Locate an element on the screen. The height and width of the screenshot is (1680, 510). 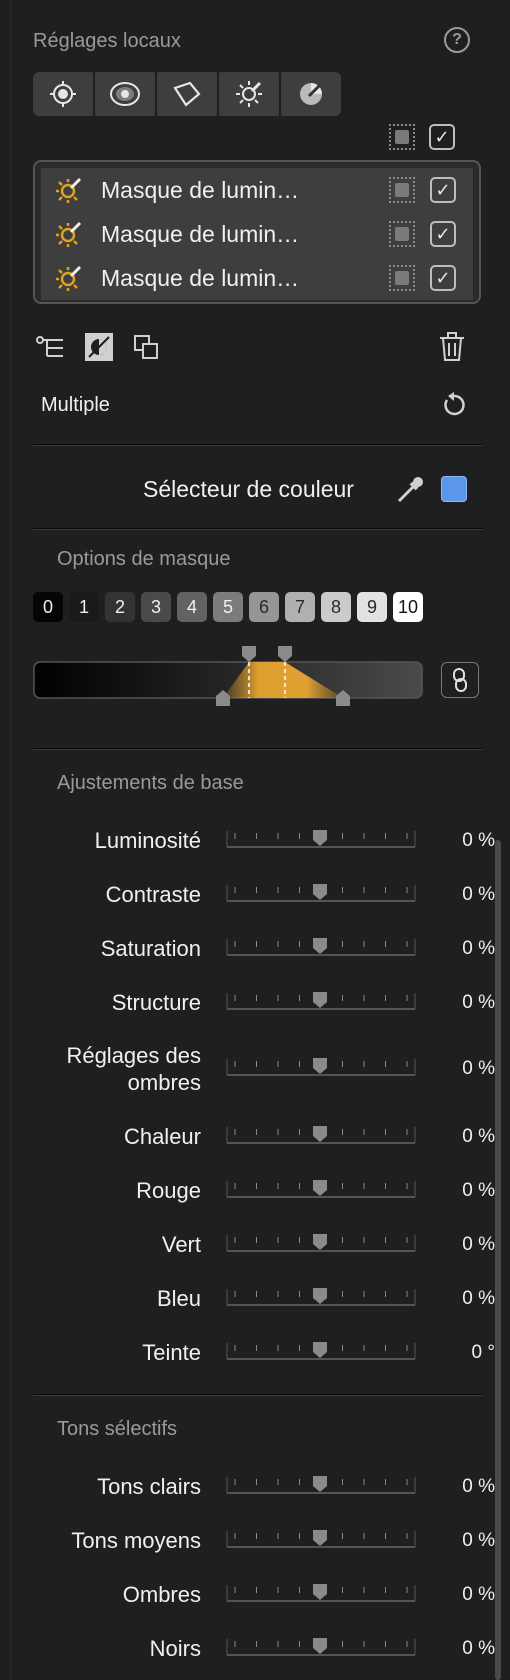
adjustment-row: Tons clairs 0 % is located at coordinates (255, 1488).